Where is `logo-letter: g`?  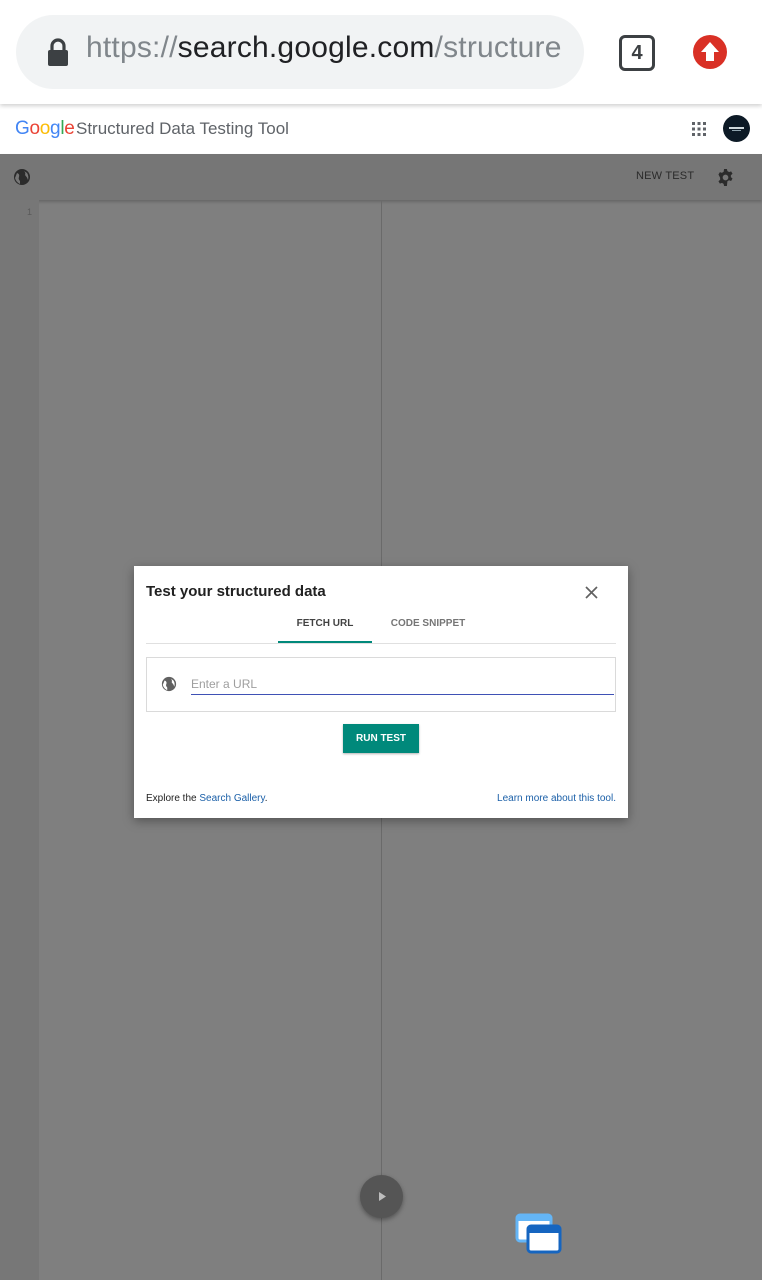 logo-letter: g is located at coordinates (55, 128).